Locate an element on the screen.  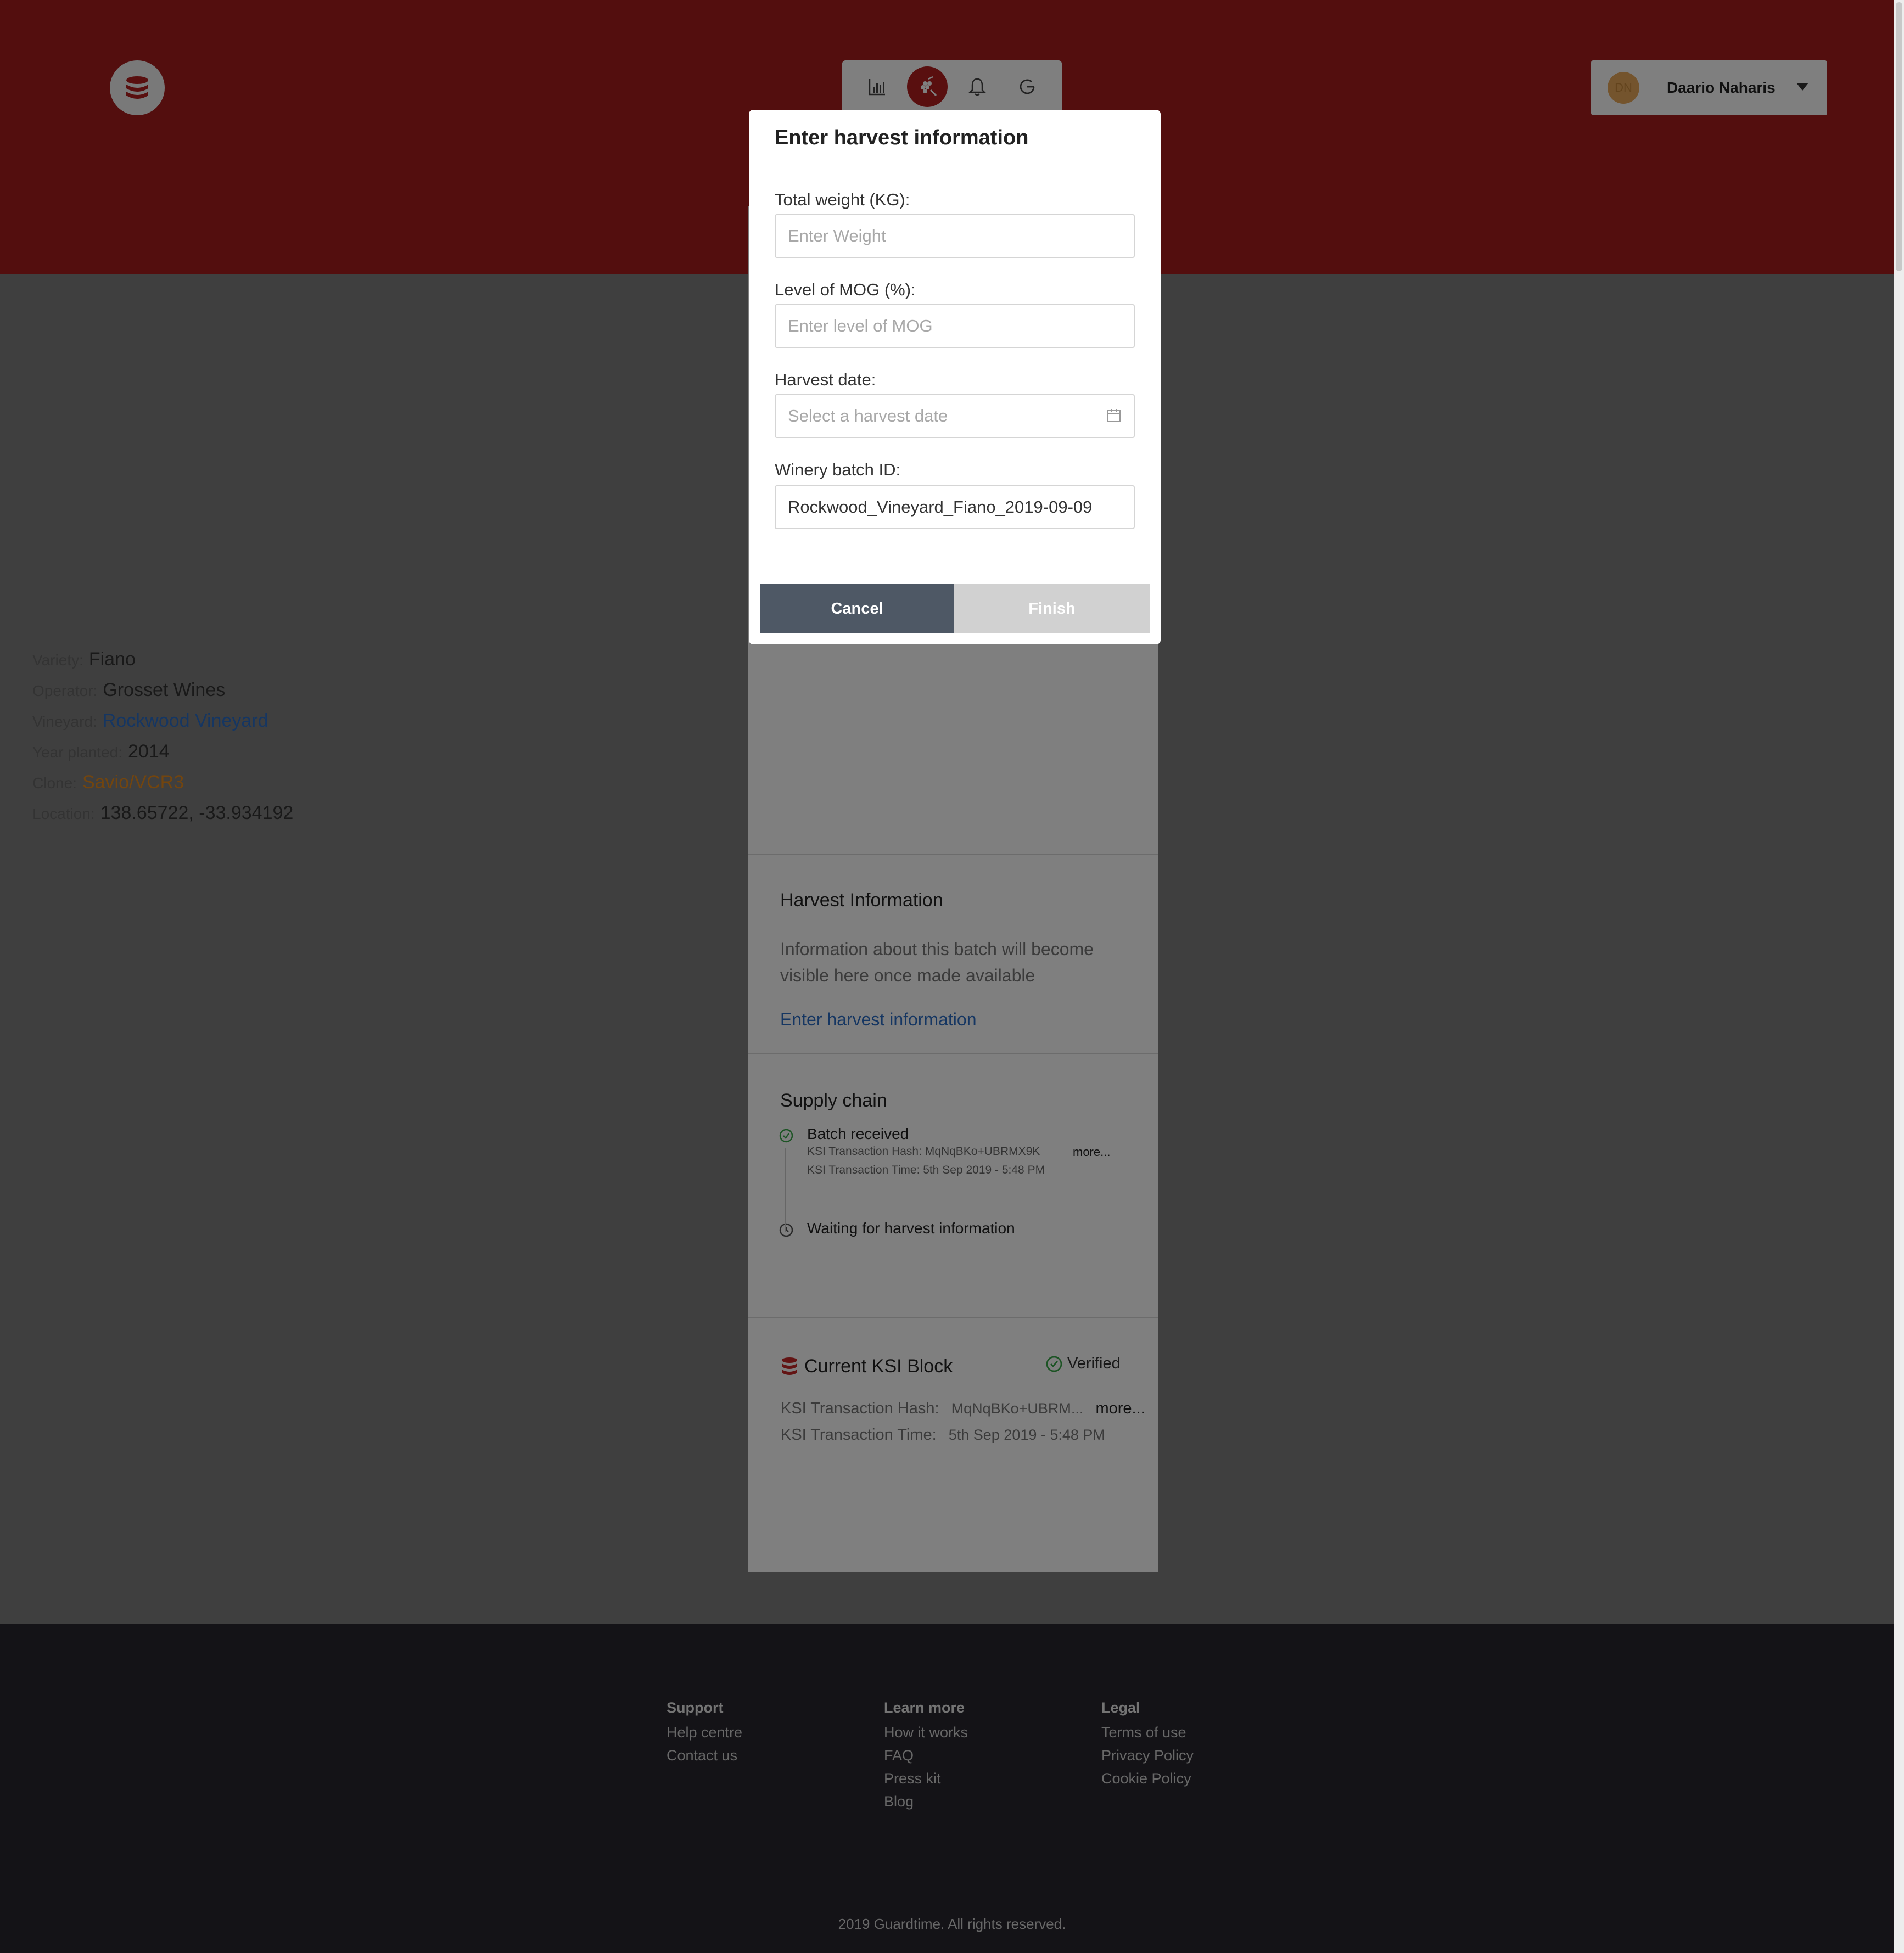
scrollbar-track is located at coordinates (1899, 976).